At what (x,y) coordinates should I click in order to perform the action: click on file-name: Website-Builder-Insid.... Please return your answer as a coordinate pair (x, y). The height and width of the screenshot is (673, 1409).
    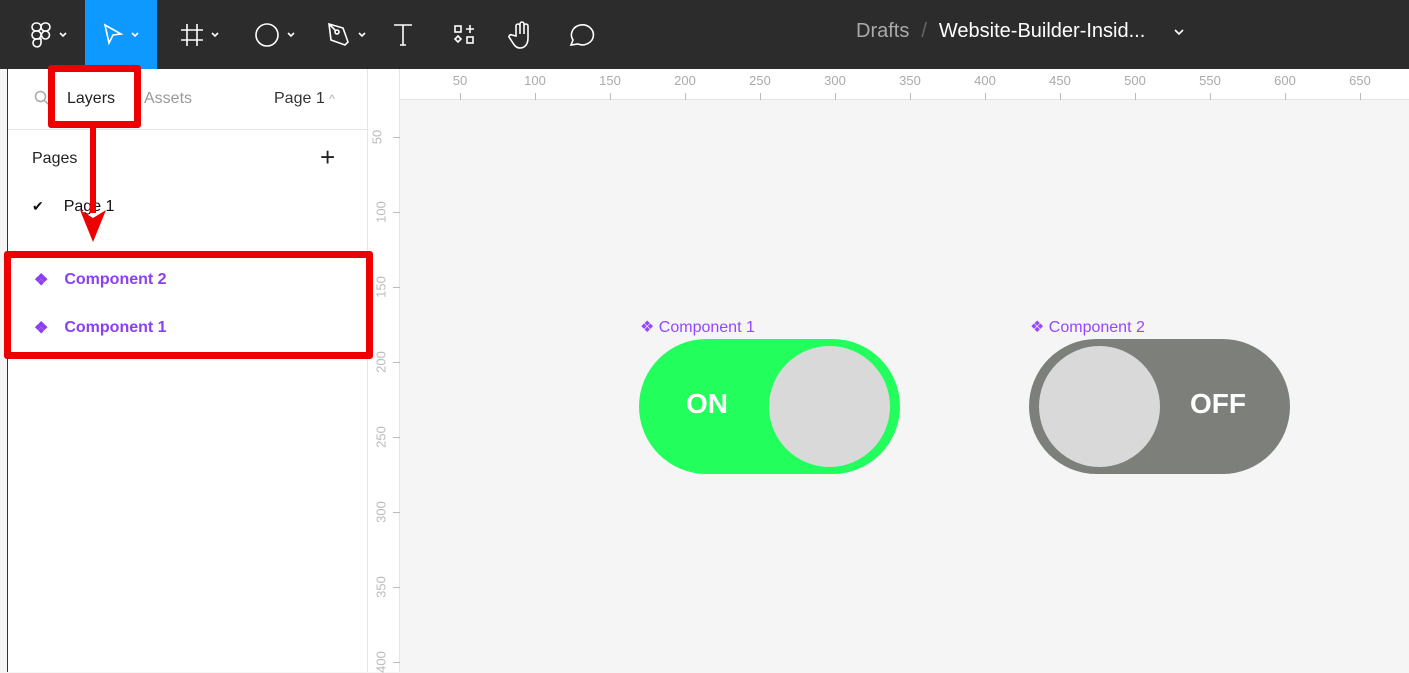
    Looking at the image, I should click on (1042, 31).